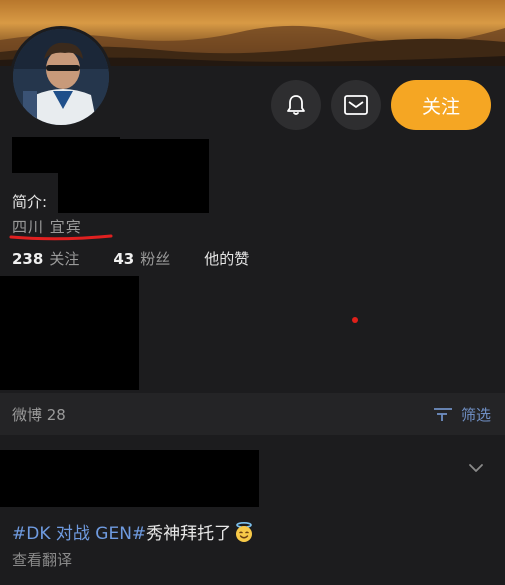 The height and width of the screenshot is (585, 505). I want to click on bell-icon, so click(296, 105).